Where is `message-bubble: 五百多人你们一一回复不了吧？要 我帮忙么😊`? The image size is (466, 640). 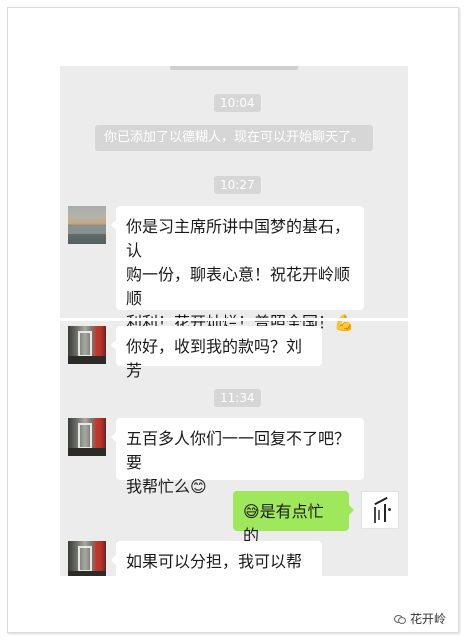
message-bubble: 五百多人你们一一回复不了吧？要 我帮忙么😊 is located at coordinates (237, 457).